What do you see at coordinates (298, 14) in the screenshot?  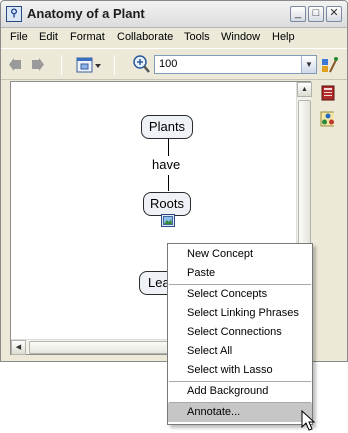 I see `minimize-button: _` at bounding box center [298, 14].